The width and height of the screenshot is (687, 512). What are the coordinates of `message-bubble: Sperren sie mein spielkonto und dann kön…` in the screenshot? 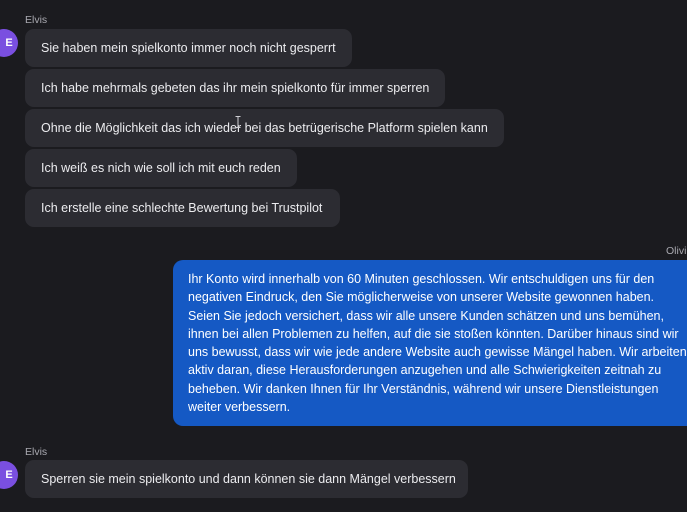 It's located at (246, 479).